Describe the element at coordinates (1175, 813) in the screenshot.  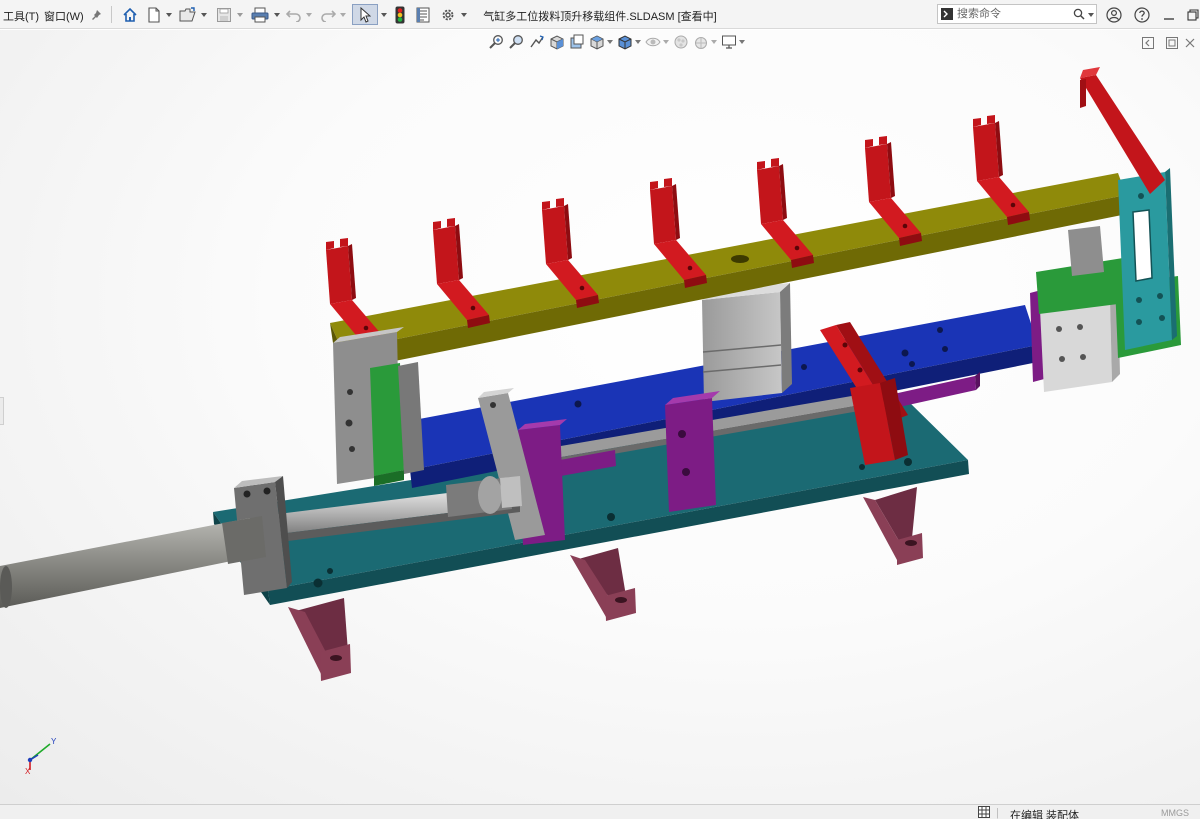
I see `units-label: MMGS` at that location.